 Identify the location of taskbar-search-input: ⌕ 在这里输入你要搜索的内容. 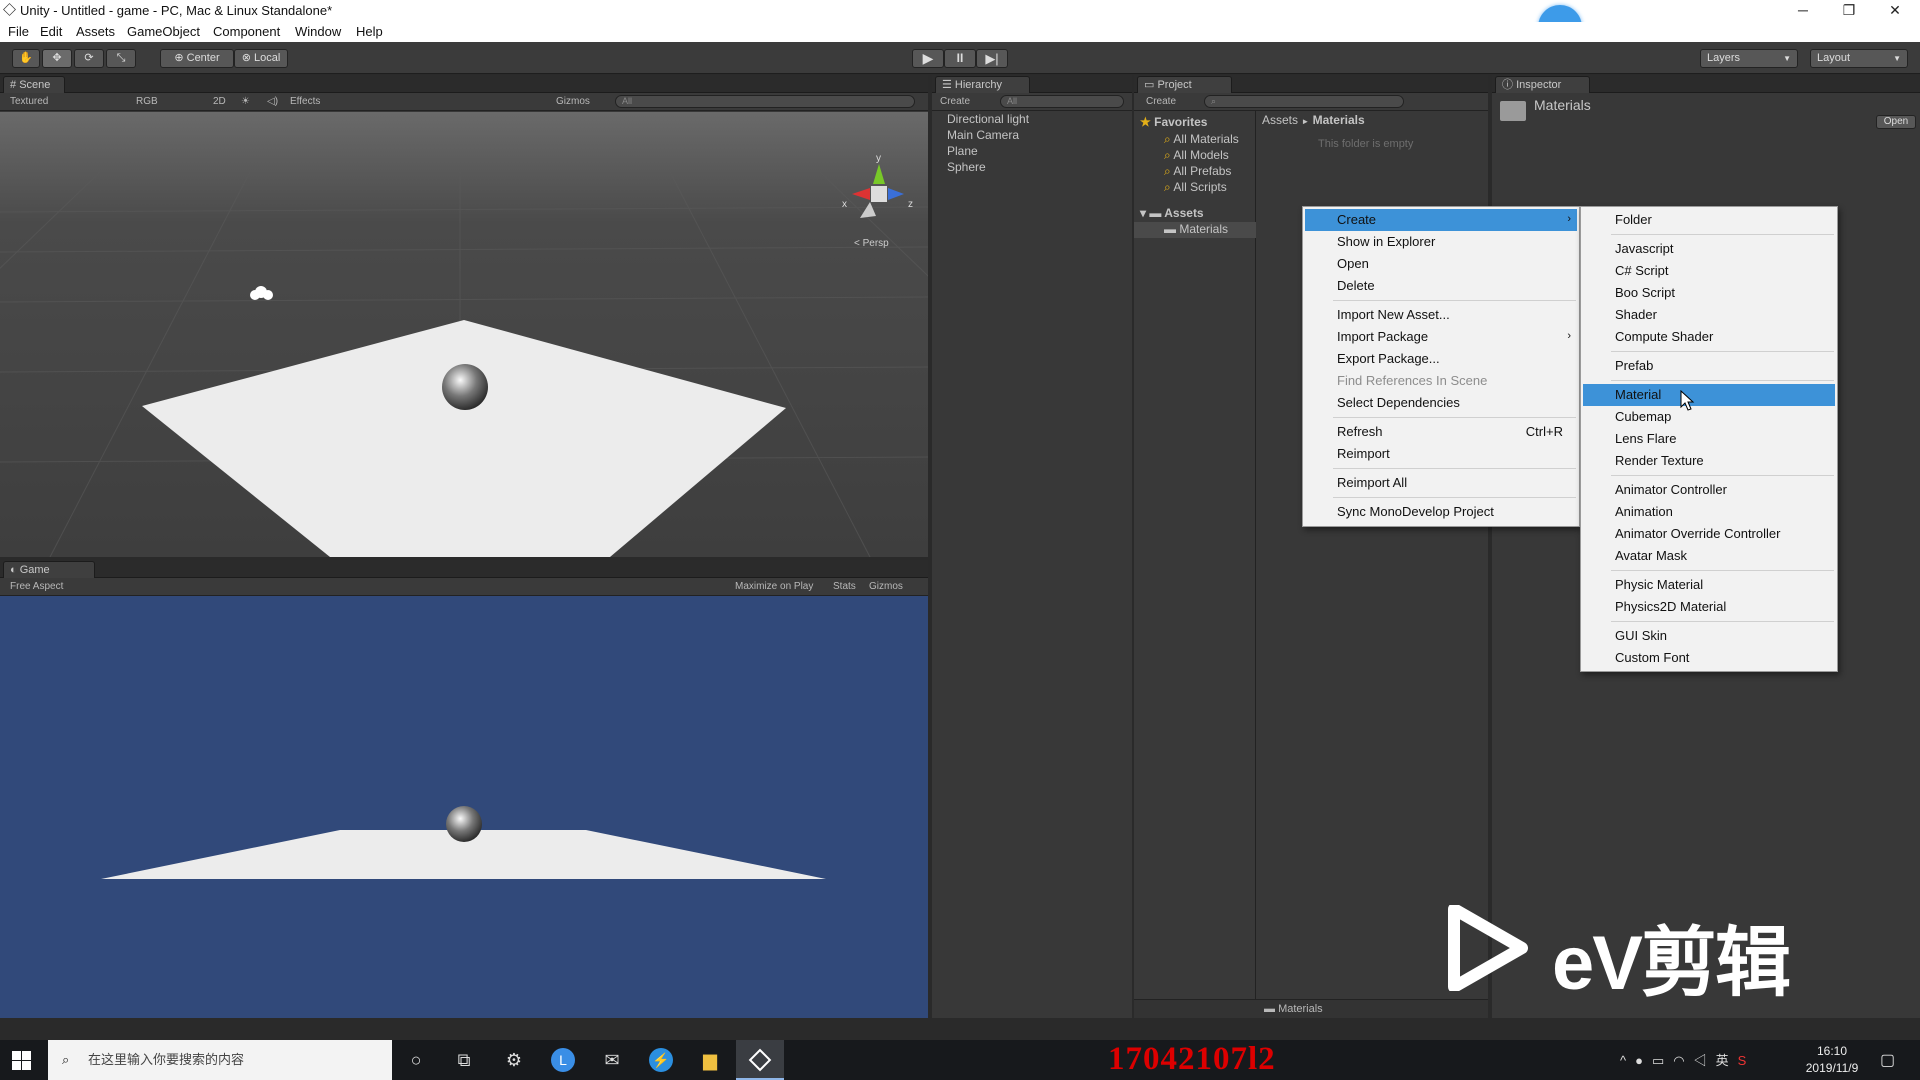
(220, 1060).